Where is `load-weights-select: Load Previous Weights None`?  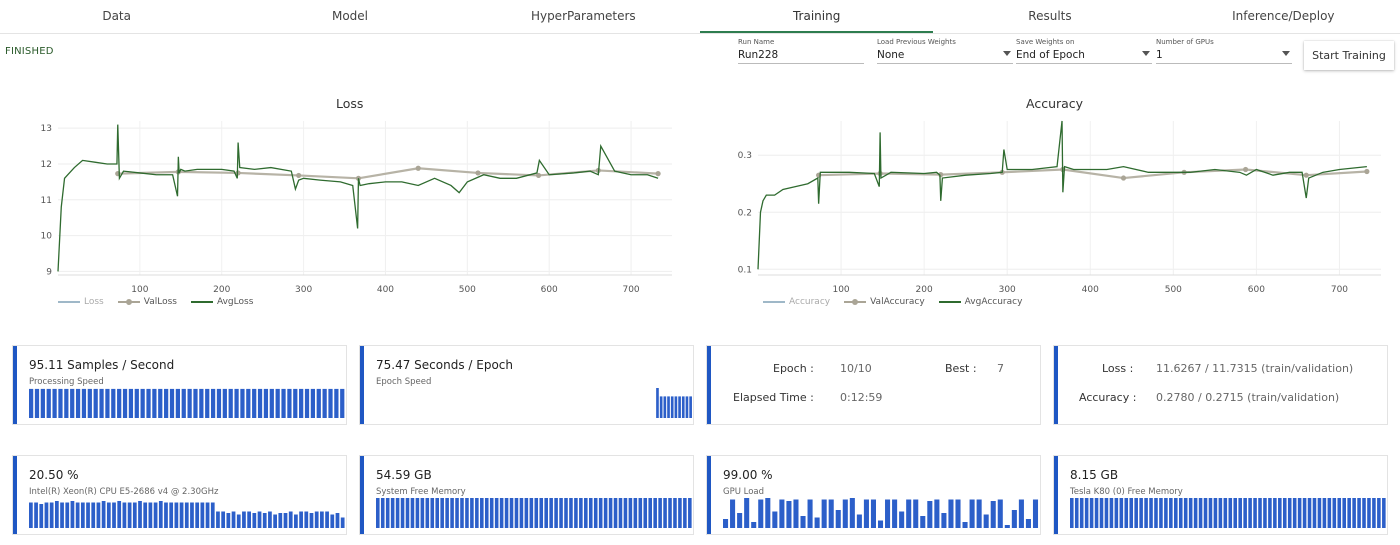
load-weights-select: Load Previous Weights None is located at coordinates (945, 51).